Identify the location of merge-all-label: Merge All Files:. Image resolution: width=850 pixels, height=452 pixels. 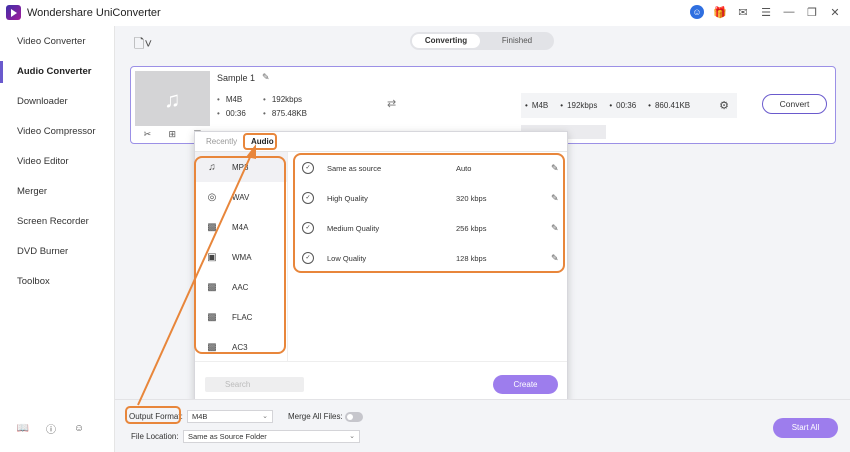
(315, 416).